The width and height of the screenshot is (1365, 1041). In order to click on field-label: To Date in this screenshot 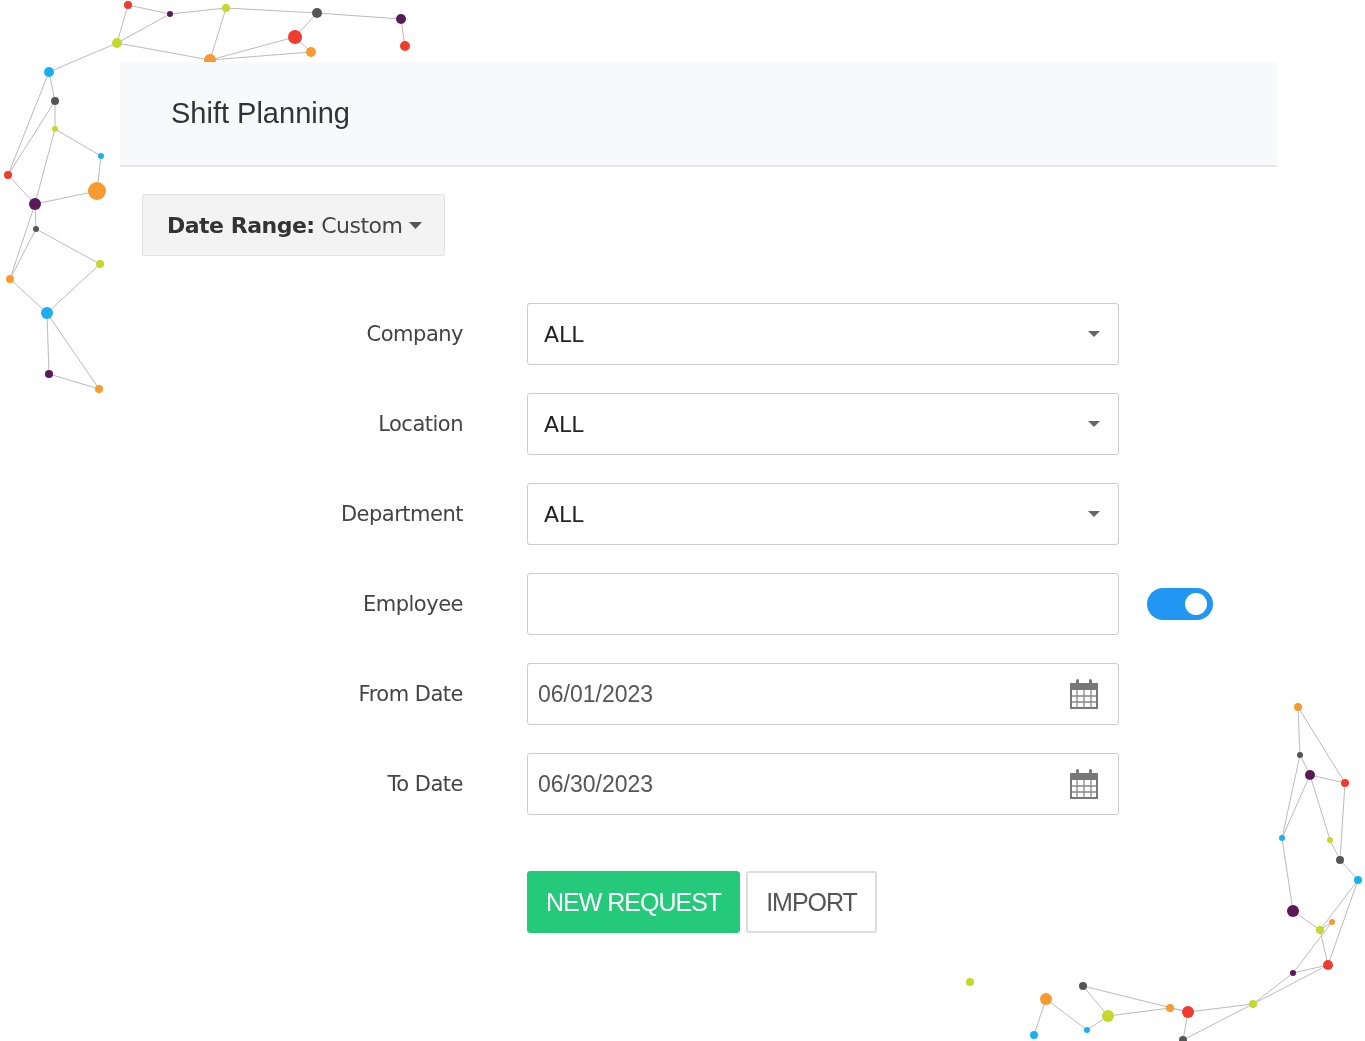, I will do `click(424, 784)`.